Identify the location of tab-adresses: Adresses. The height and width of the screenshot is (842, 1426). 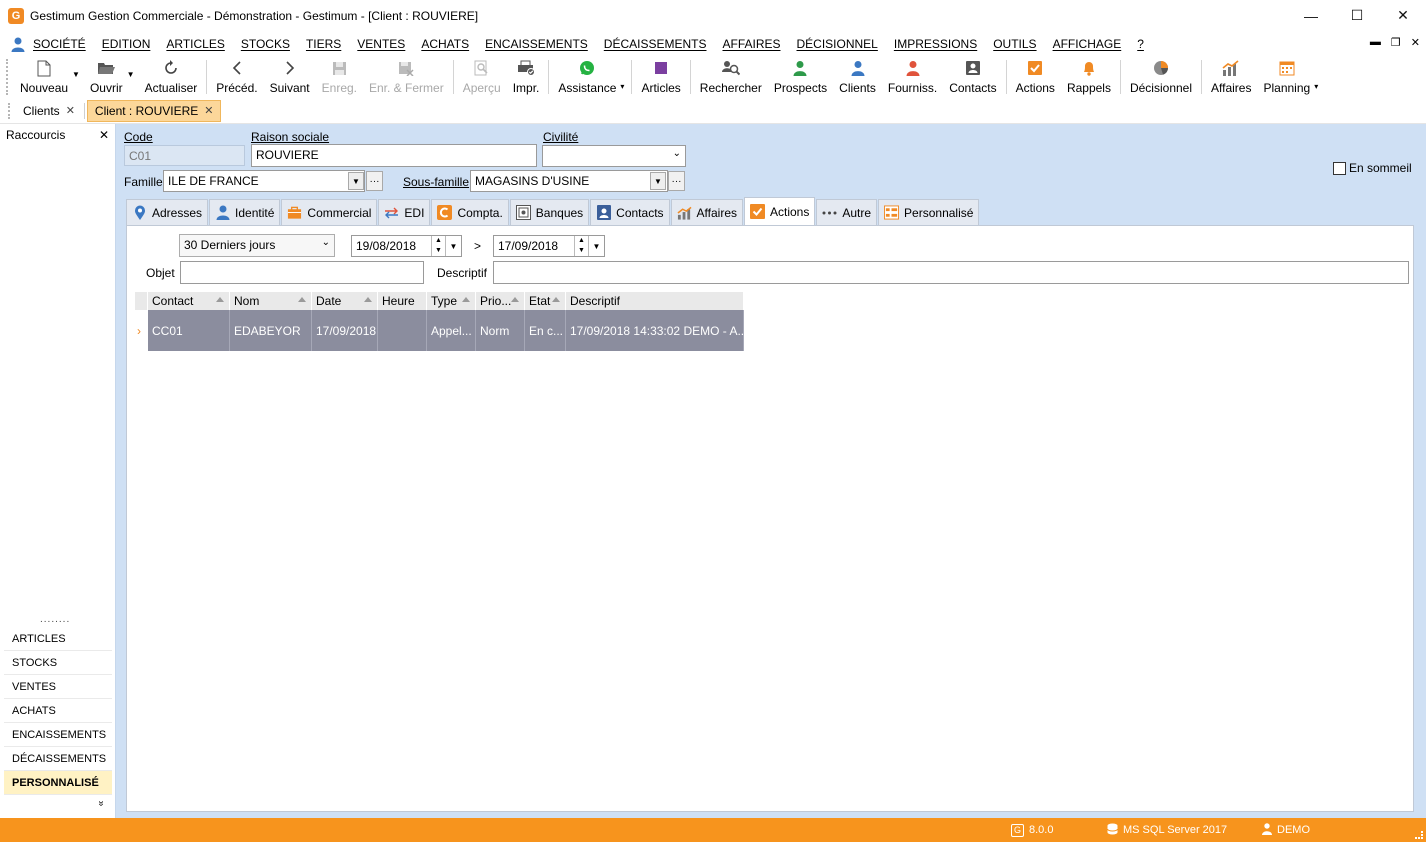
(167, 212).